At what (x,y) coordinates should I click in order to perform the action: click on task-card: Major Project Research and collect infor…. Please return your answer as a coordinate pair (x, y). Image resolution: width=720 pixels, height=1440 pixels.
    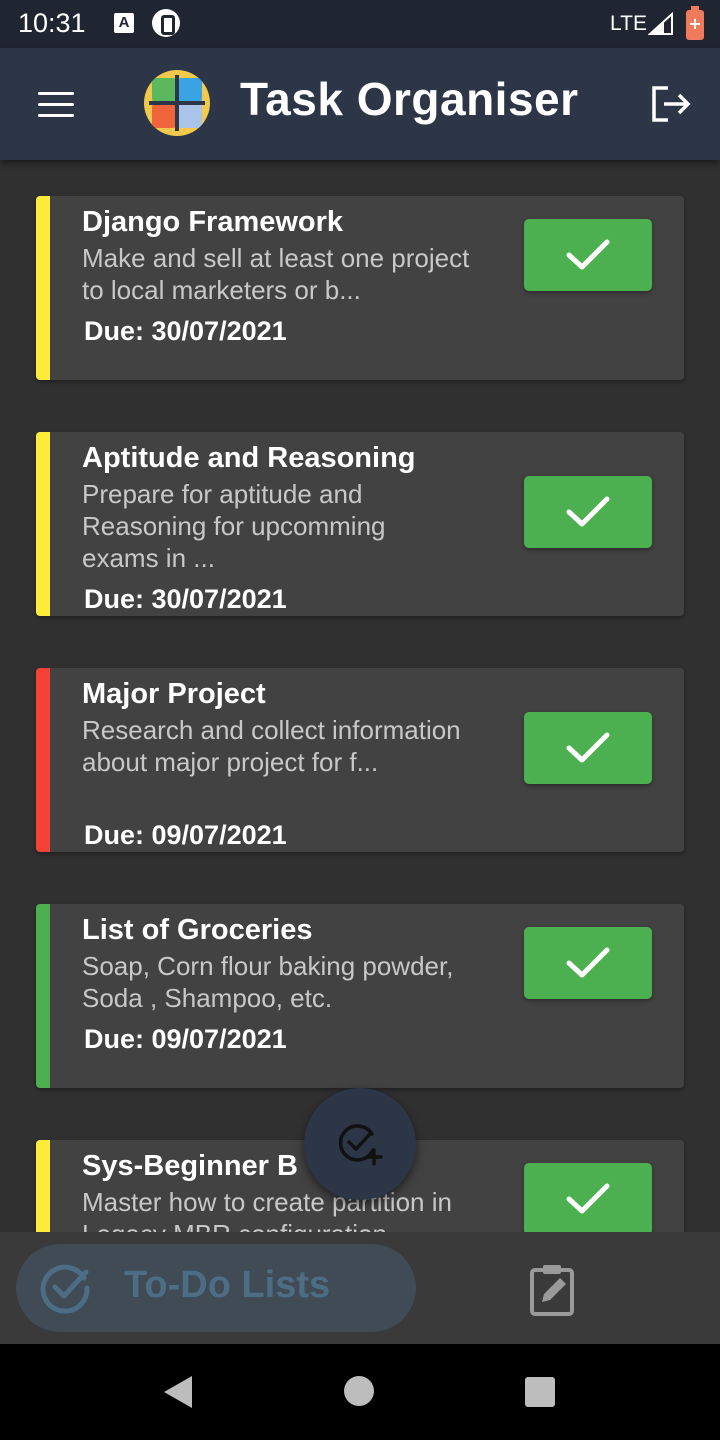
    Looking at the image, I should click on (360, 760).